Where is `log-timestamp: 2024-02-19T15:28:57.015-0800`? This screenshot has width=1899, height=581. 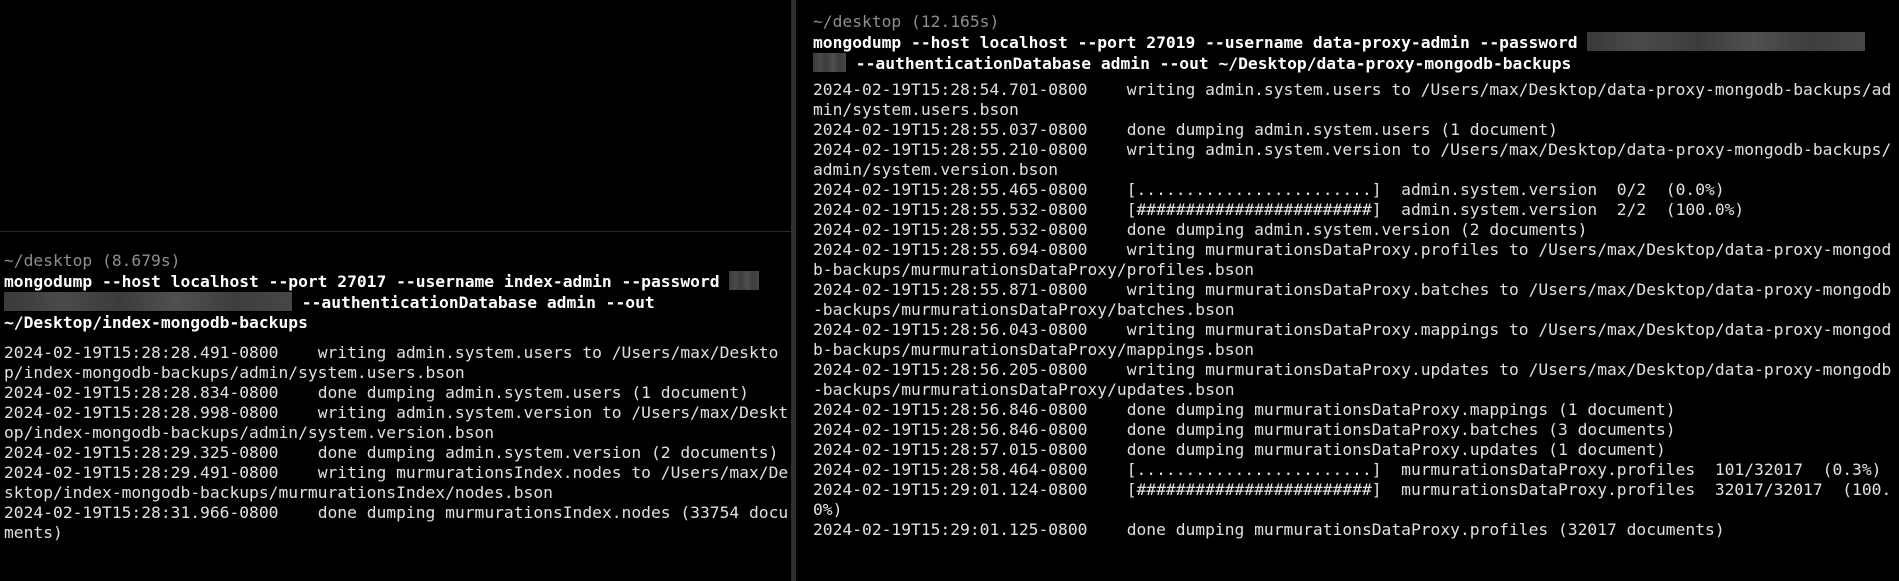
log-timestamp: 2024-02-19T15:28:57.015-0800 is located at coordinates (950, 449).